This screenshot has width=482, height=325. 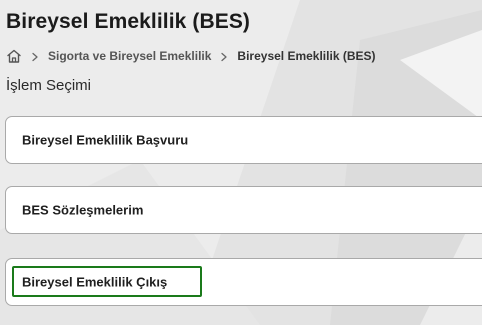 I want to click on option-bes-basvuru: Bireysel Emeklilik Başvuru, so click(x=243, y=140).